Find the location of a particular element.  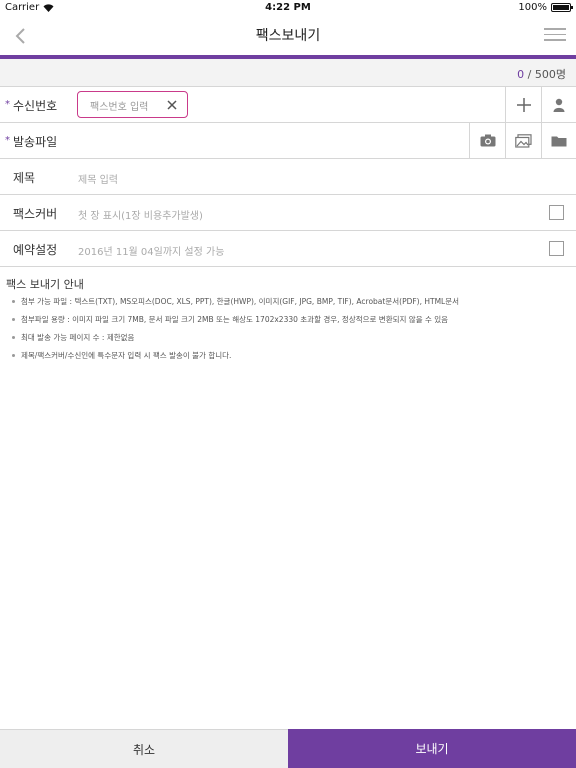

status-bar: Carrier 4:22 PM 100% is located at coordinates (288, 8).